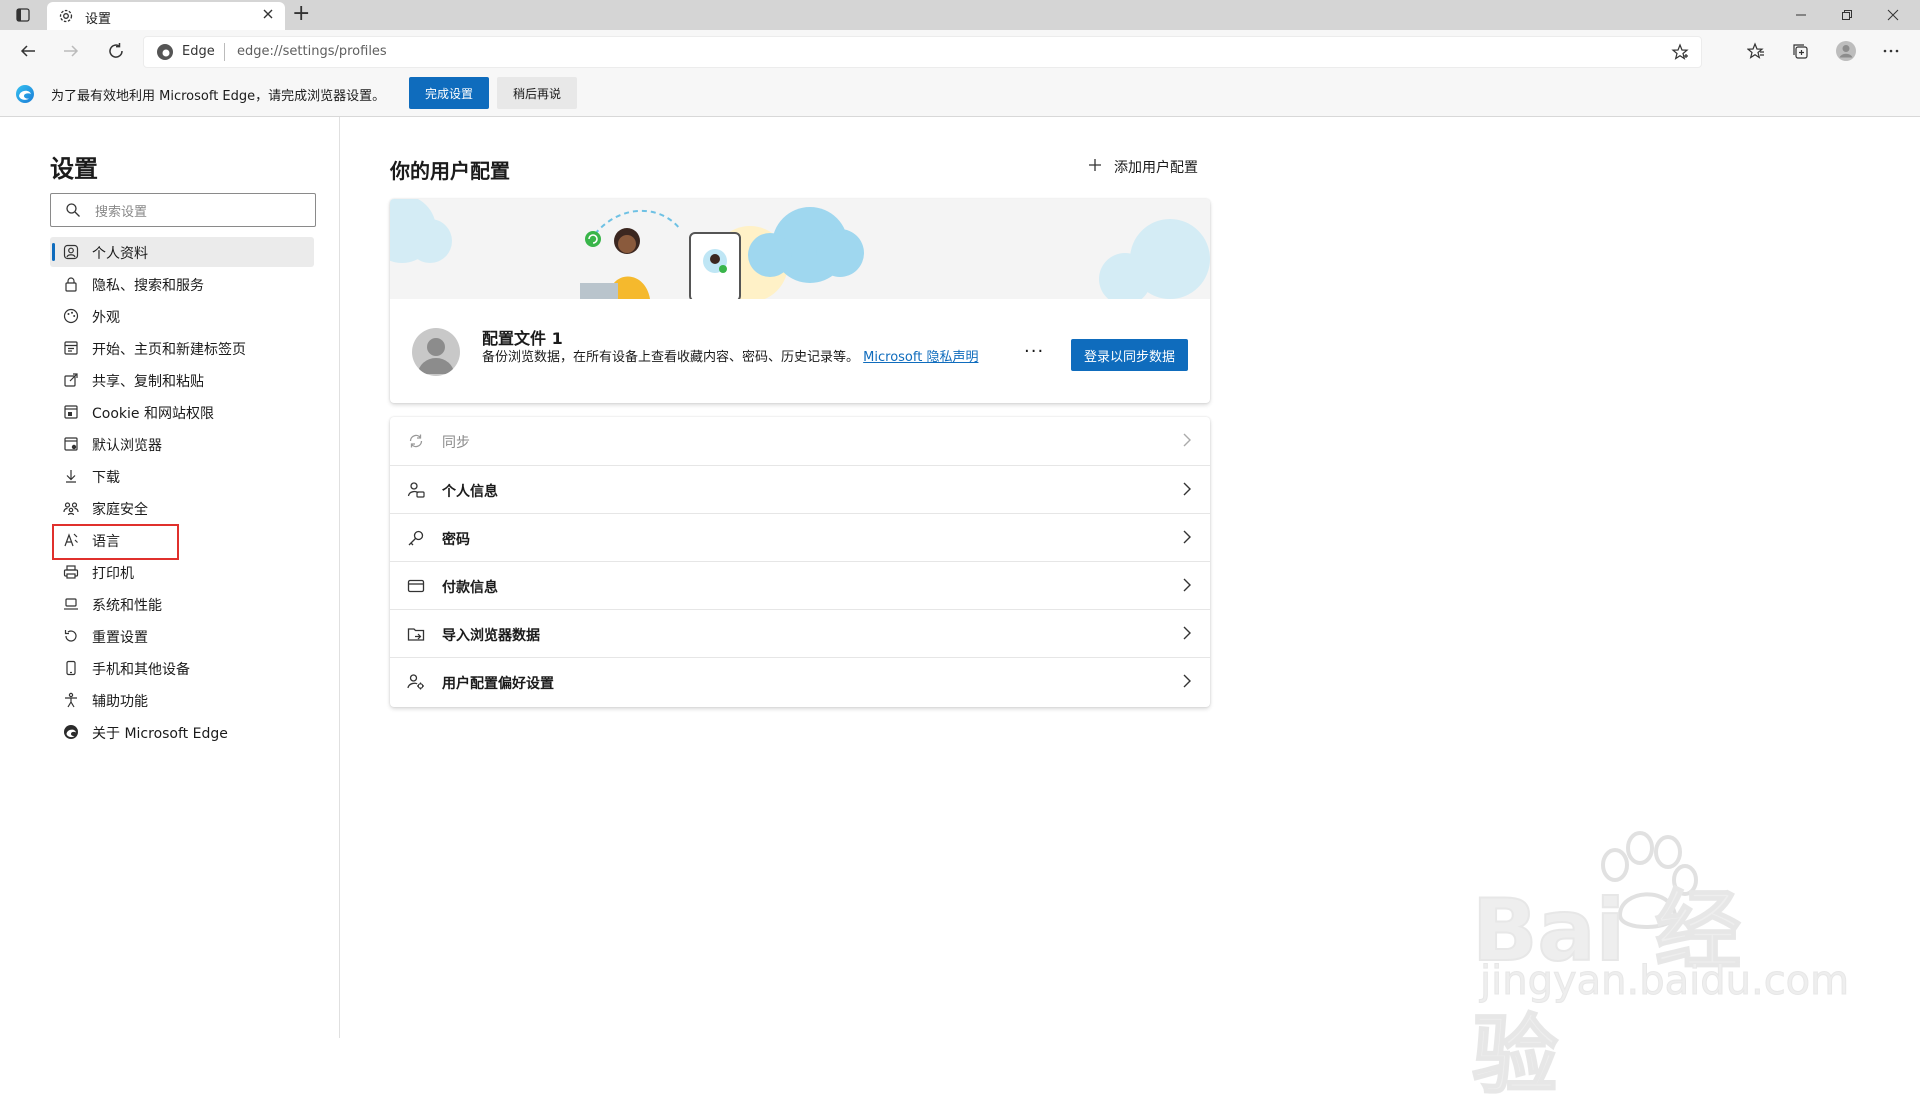  Describe the element at coordinates (1846, 51) in the screenshot. I see `profile-avatar-icon` at that location.